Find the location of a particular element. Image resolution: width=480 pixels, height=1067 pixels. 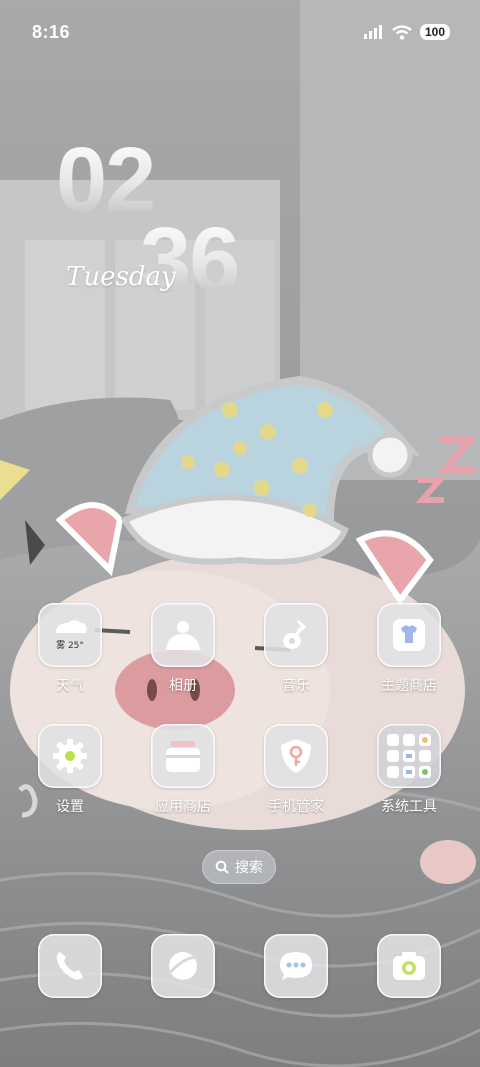

dock-browser is located at coordinates (183, 966).